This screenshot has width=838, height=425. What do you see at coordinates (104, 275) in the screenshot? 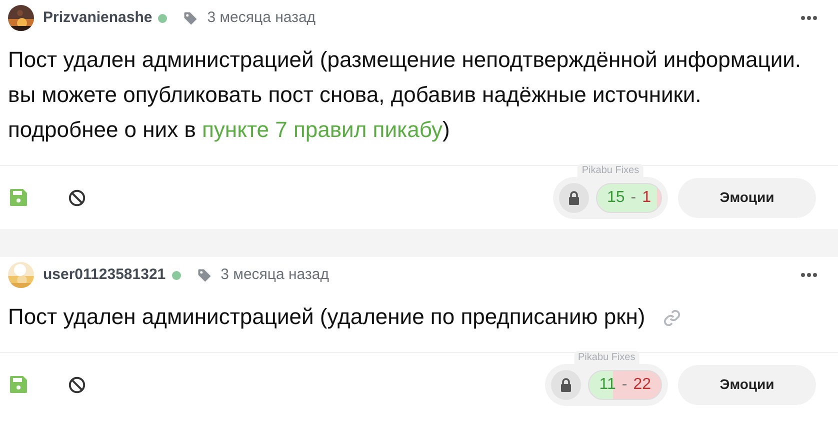
I see `author-name: user01123581321` at bounding box center [104, 275].